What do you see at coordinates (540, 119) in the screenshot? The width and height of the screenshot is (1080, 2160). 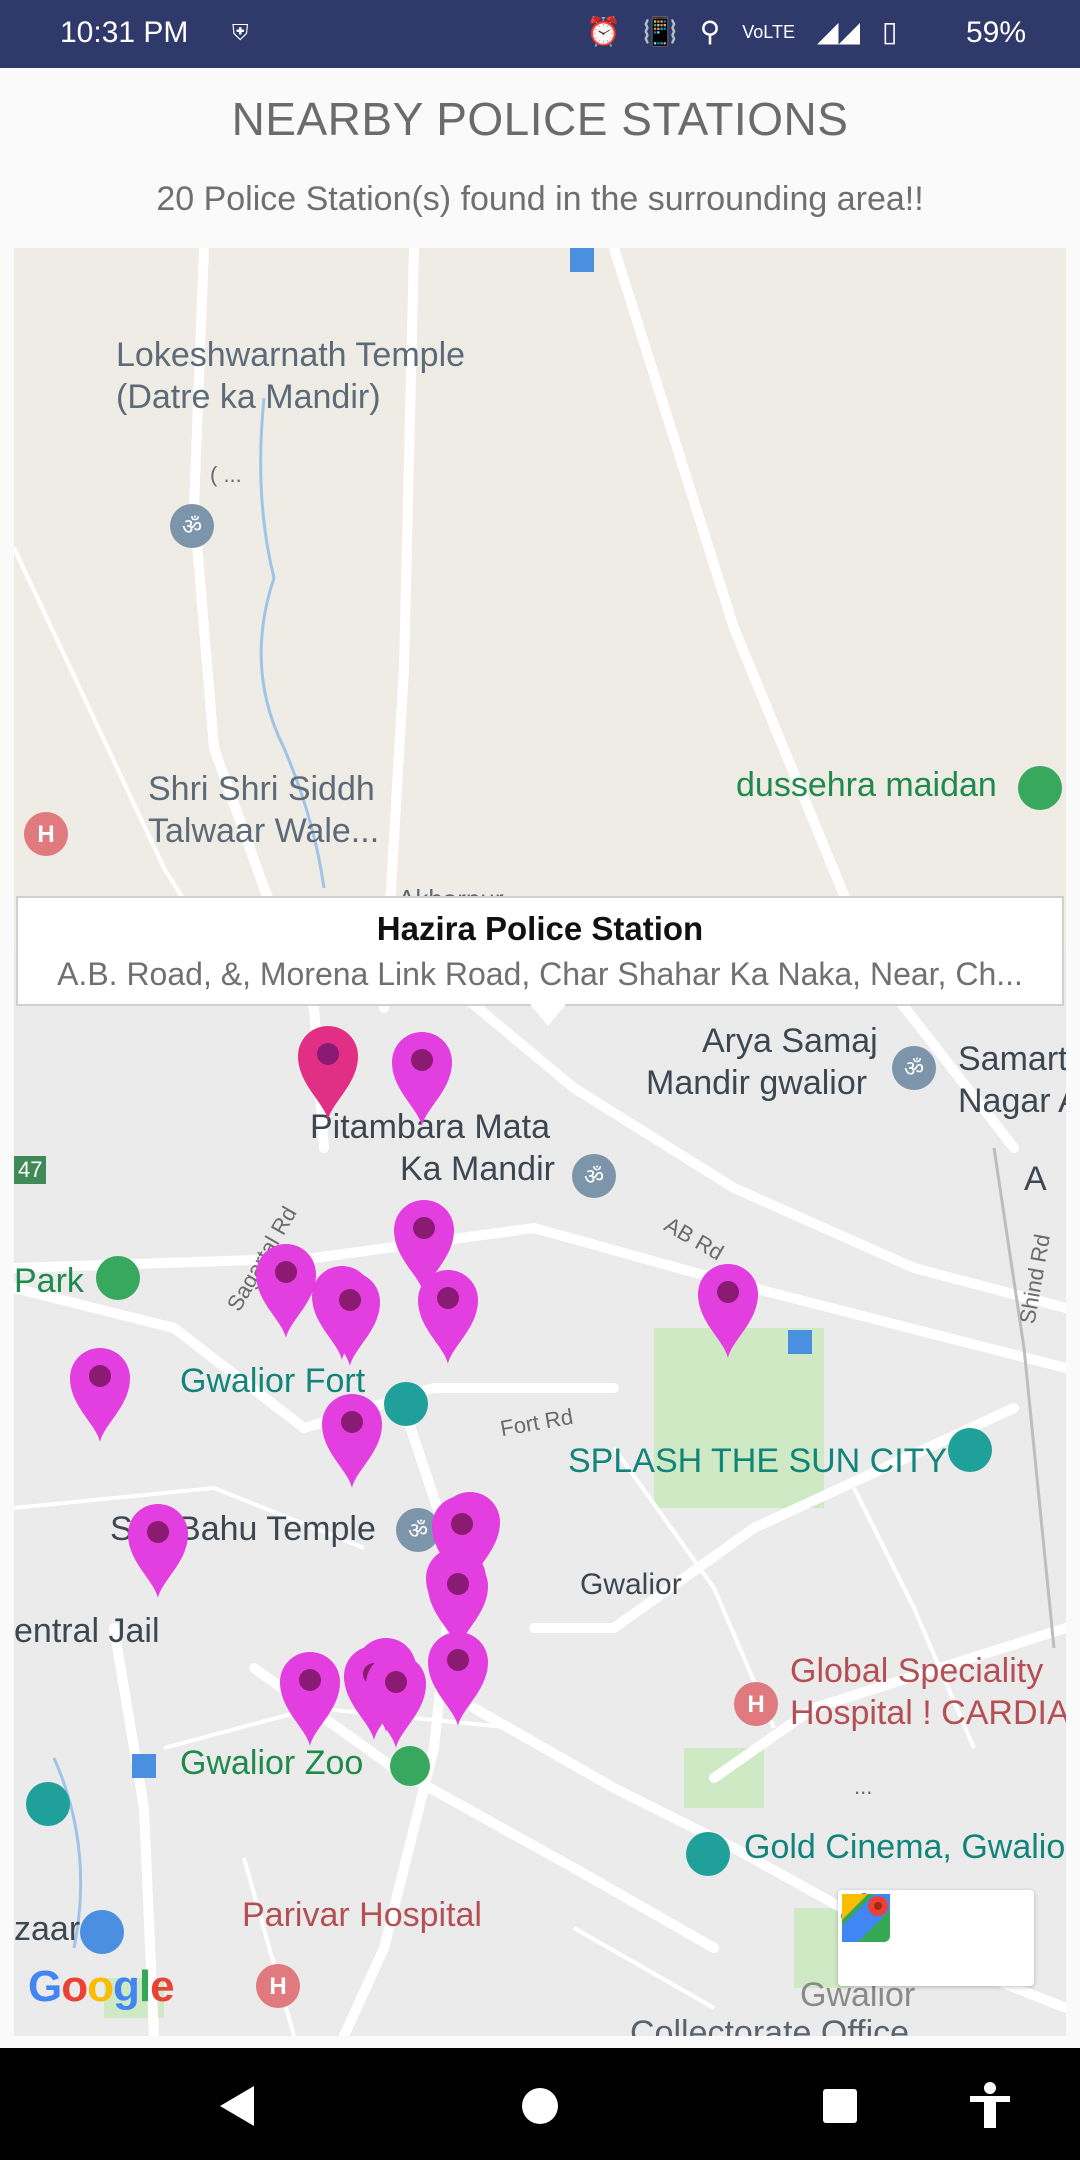 I see `page-title: NEARBY POLICE STATIONS` at bounding box center [540, 119].